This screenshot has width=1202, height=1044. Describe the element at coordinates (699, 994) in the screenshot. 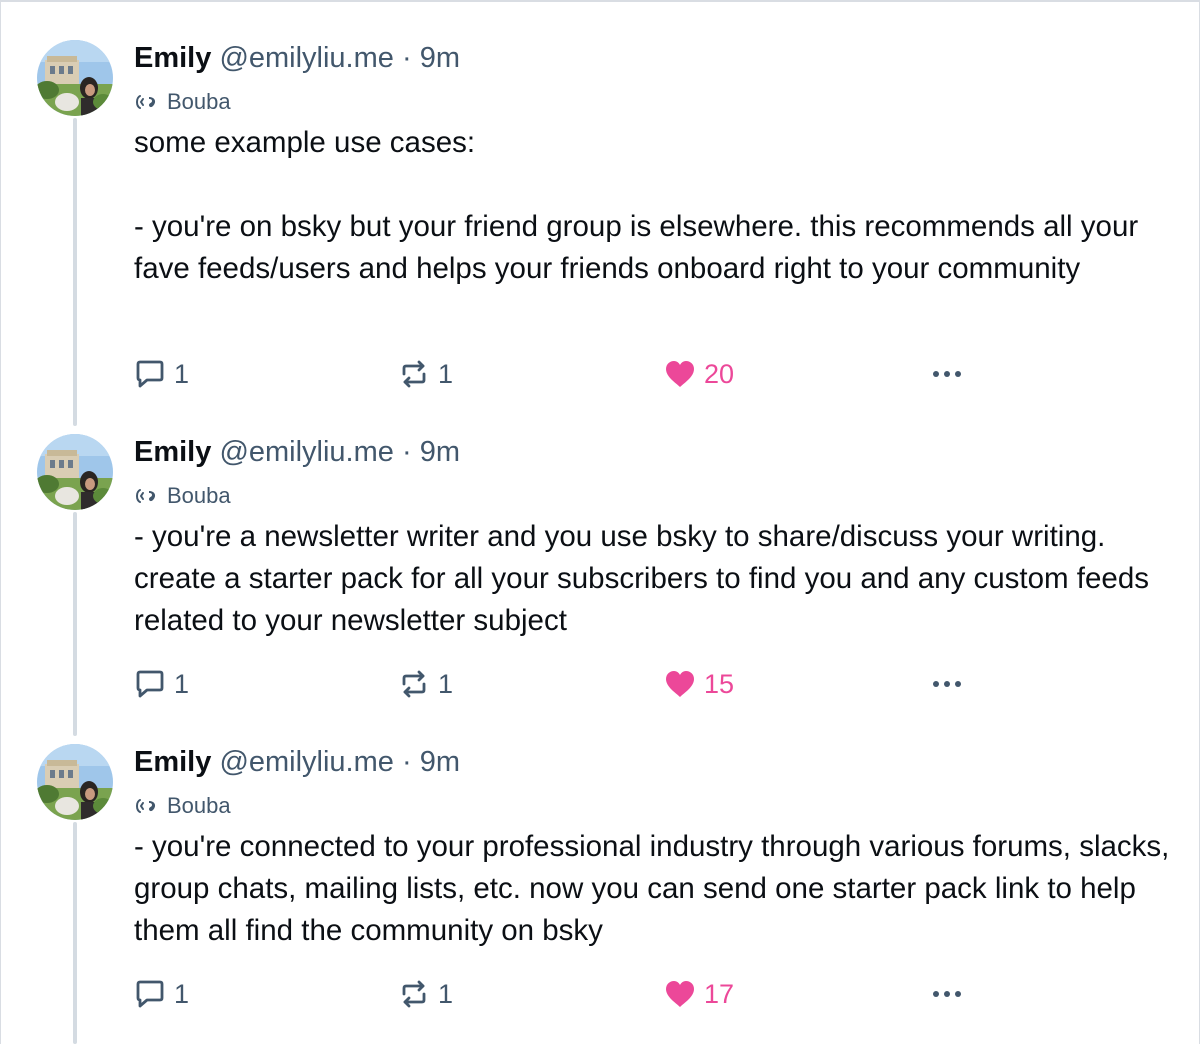

I see `like-button: 17` at that location.